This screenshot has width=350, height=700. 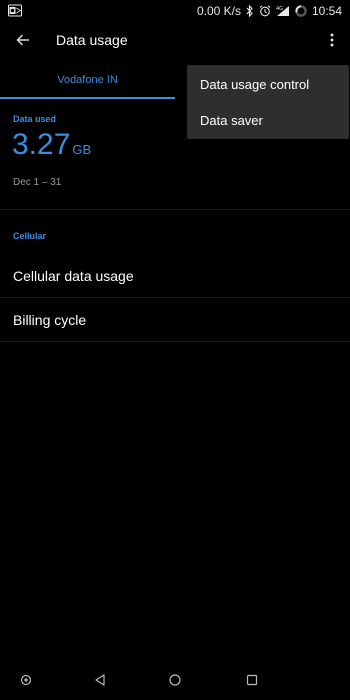 What do you see at coordinates (301, 11) in the screenshot?
I see `battery-charging-icon` at bounding box center [301, 11].